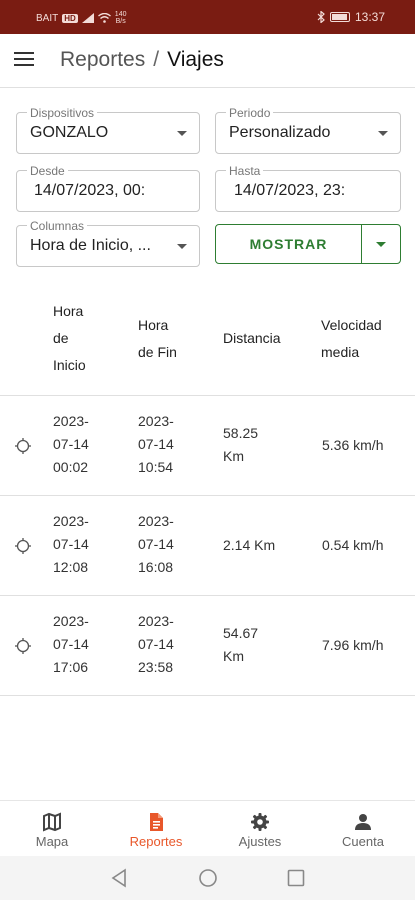 This screenshot has height=900, width=415. I want to click on cell-text: 5.36 km/h, so click(353, 445).